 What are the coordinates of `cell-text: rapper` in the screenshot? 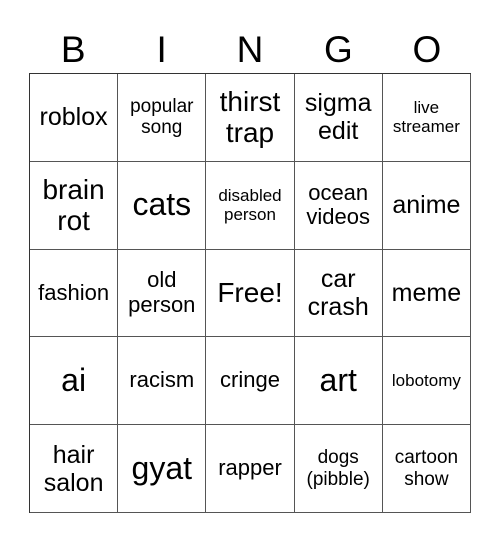 It's located at (250, 468).